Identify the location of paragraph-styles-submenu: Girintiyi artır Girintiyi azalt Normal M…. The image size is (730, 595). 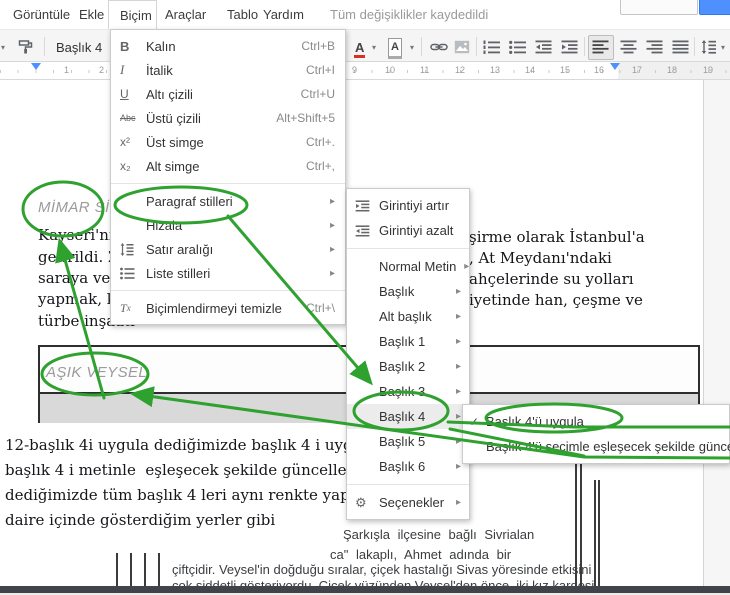
(408, 354).